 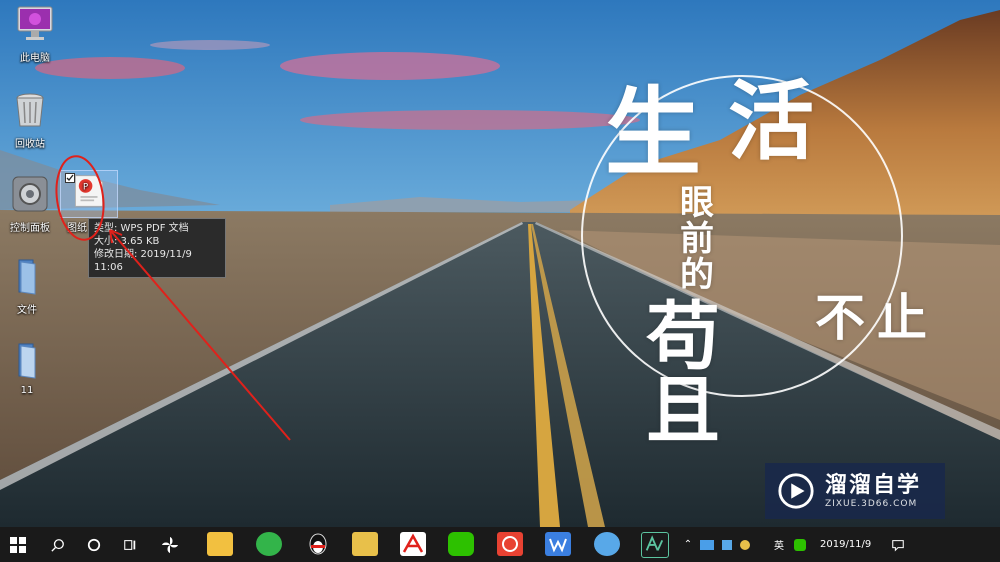 I want to click on play-logo-icon, so click(x=796, y=491).